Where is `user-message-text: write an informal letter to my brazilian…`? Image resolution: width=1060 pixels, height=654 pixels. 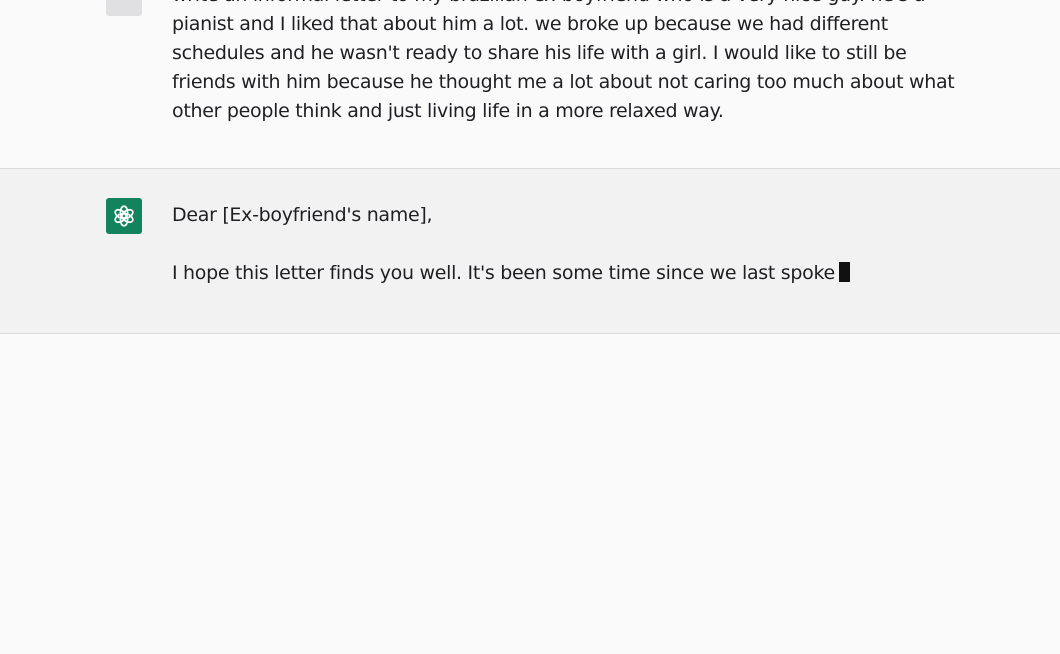
user-message-text: write an informal letter to my brazilian… is located at coordinates (572, 63).